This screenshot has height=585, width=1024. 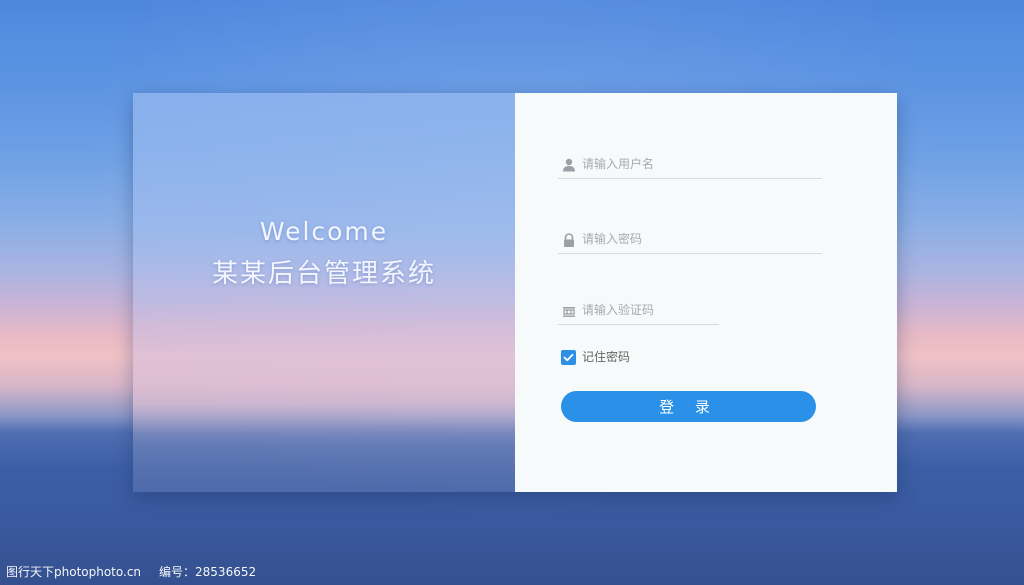 I want to click on captcha-input, so click(x=647, y=310).